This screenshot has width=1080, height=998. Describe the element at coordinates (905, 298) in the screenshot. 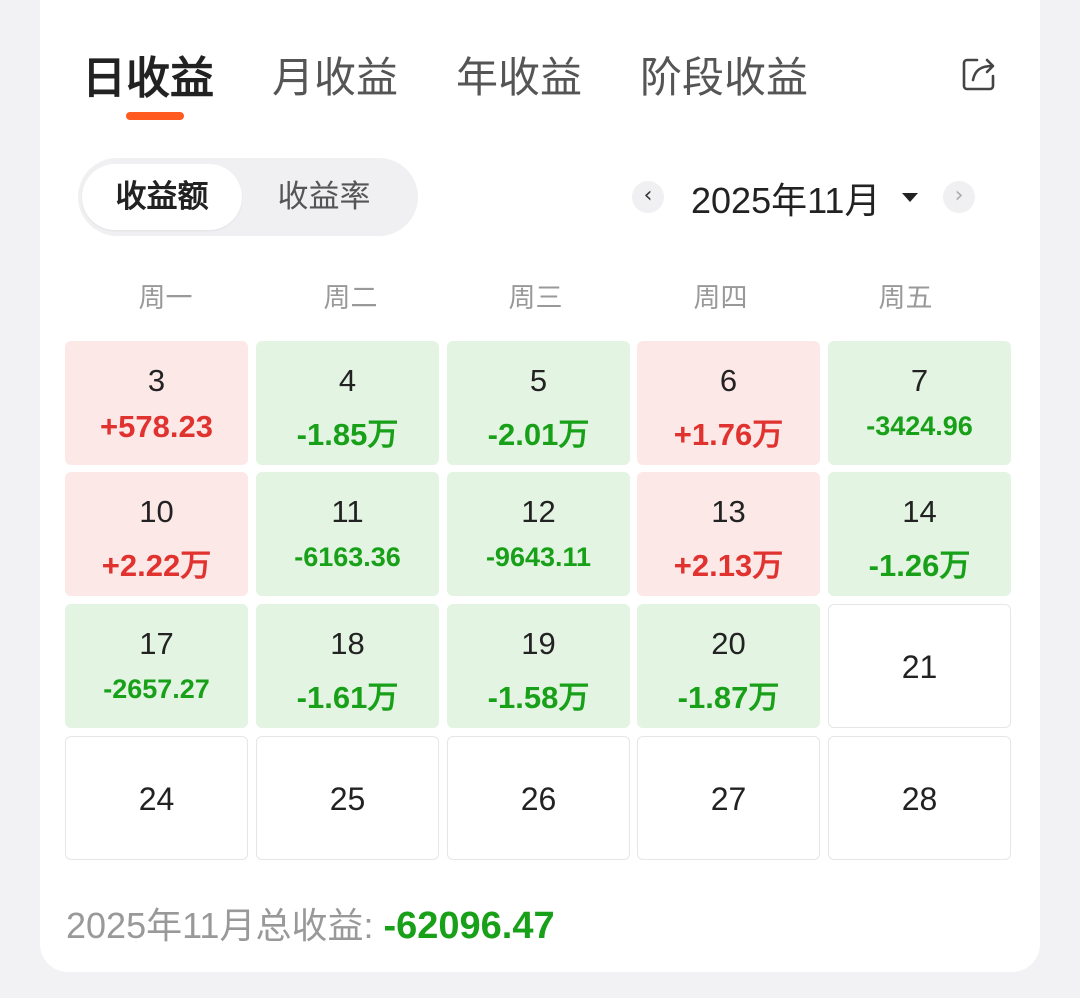

I see `weekday-fri: 周五` at that location.